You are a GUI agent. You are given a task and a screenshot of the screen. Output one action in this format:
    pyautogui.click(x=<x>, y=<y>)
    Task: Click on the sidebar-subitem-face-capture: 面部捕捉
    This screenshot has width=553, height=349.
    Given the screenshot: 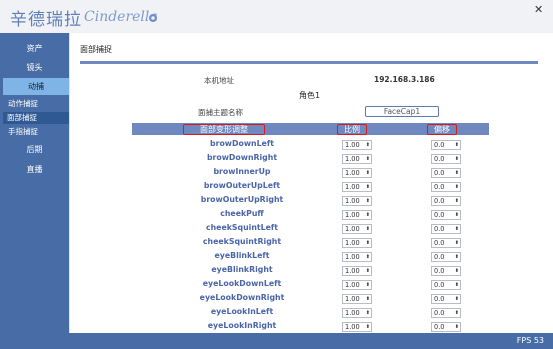 What is the action you would take?
    pyautogui.click(x=38, y=118)
    